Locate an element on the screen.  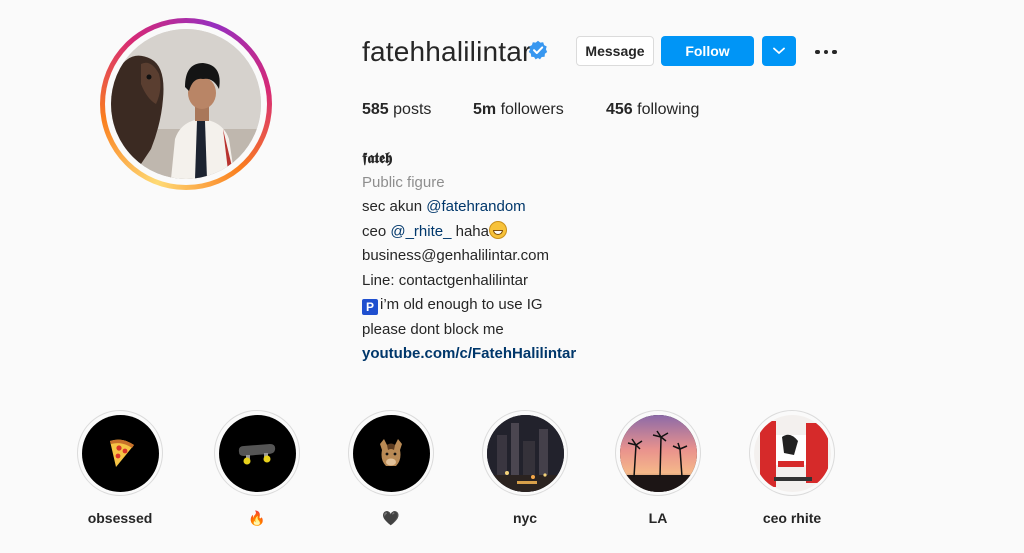
grinning-emoji-icon is located at coordinates (498, 229).